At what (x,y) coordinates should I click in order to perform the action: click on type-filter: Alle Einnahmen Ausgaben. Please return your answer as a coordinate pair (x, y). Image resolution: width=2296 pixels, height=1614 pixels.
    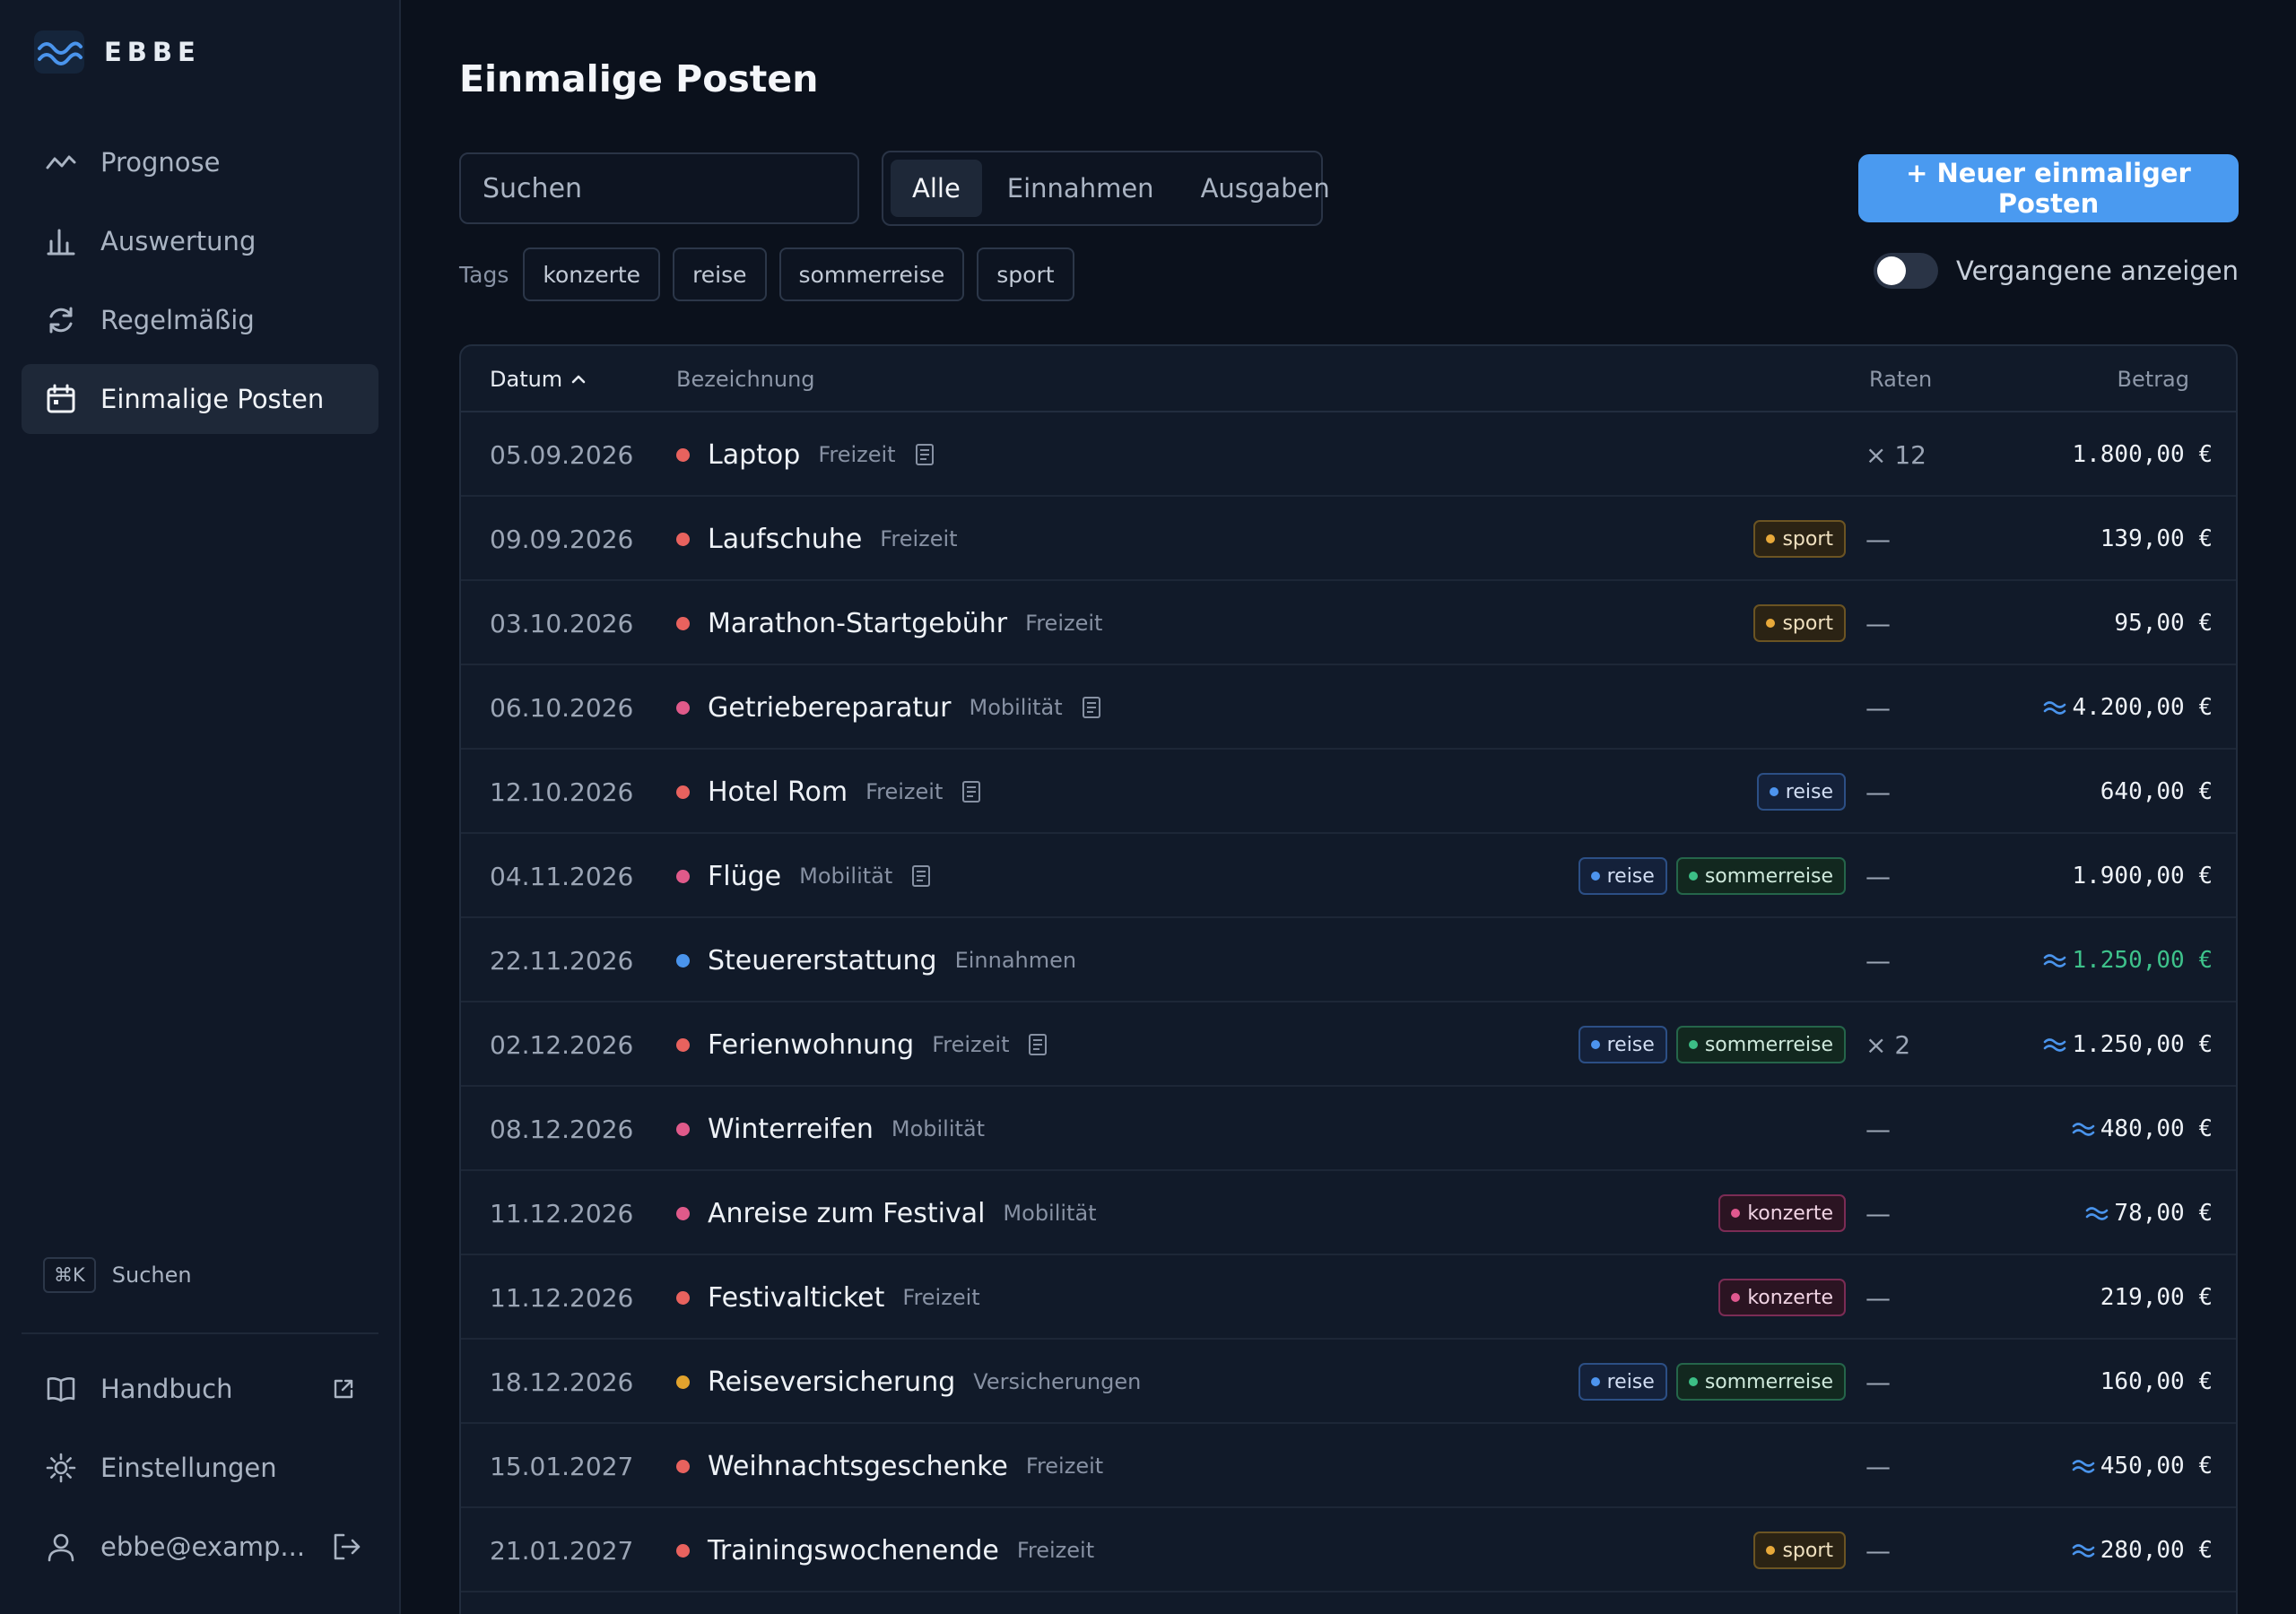
    Looking at the image, I should click on (1106, 188).